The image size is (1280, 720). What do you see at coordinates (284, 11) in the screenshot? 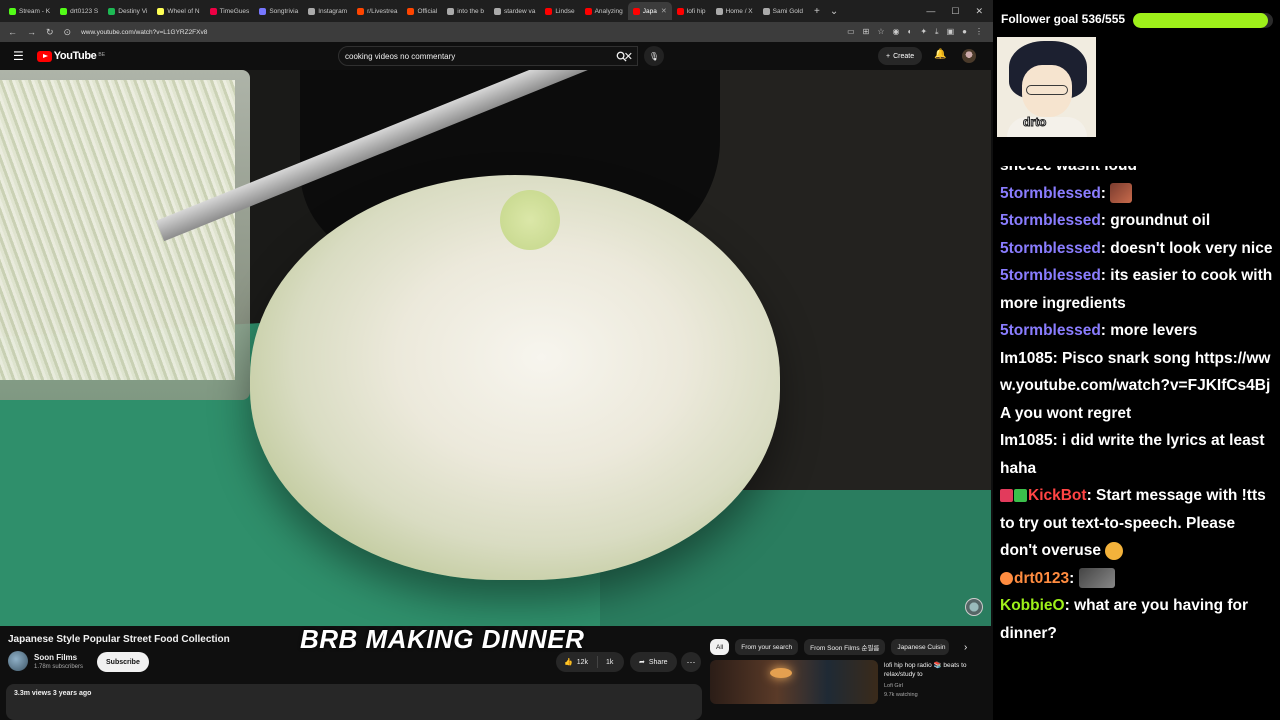
I see `tab-label: Songtrivia` at bounding box center [284, 11].